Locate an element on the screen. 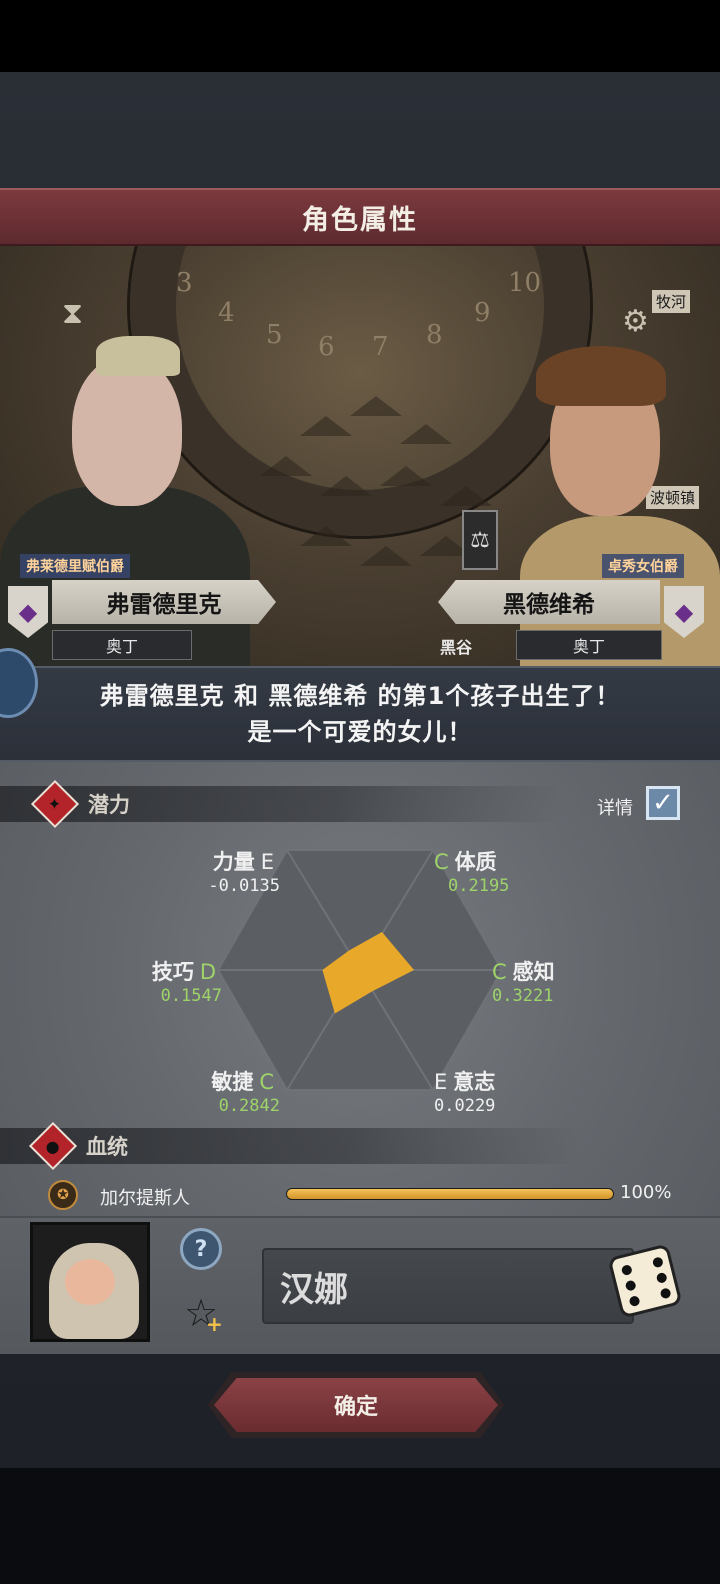 The height and width of the screenshot is (1584, 720). stat-value: 0.0229 is located at coordinates (465, 1106).